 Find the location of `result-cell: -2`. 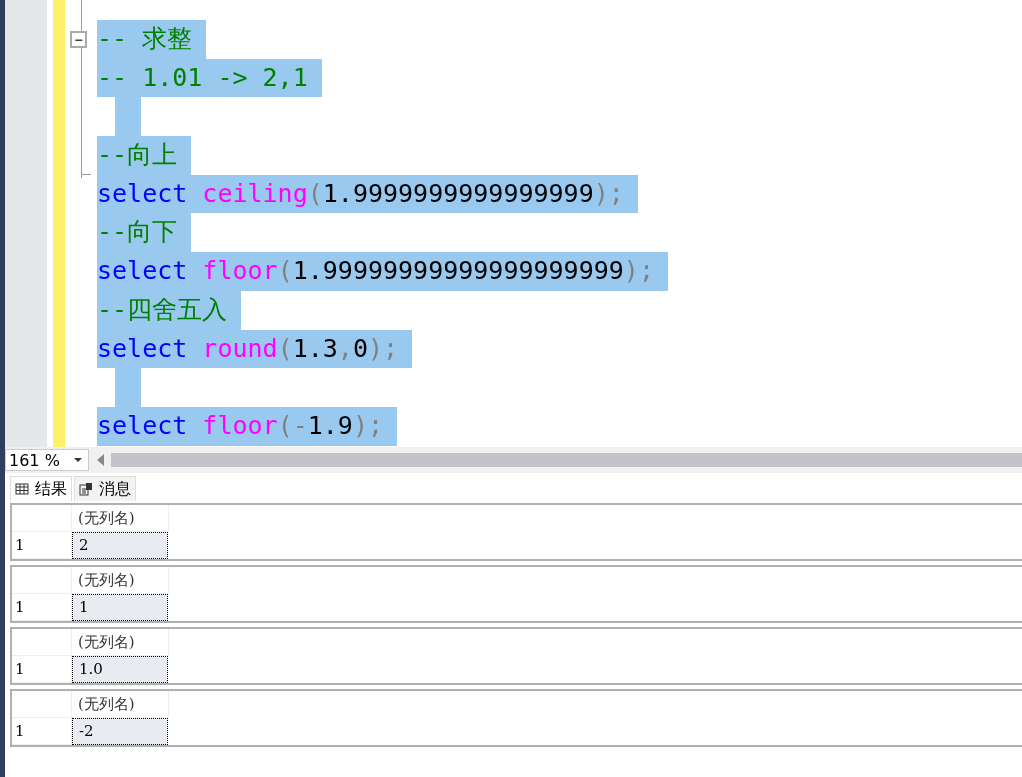

result-cell: -2 is located at coordinates (120, 731).